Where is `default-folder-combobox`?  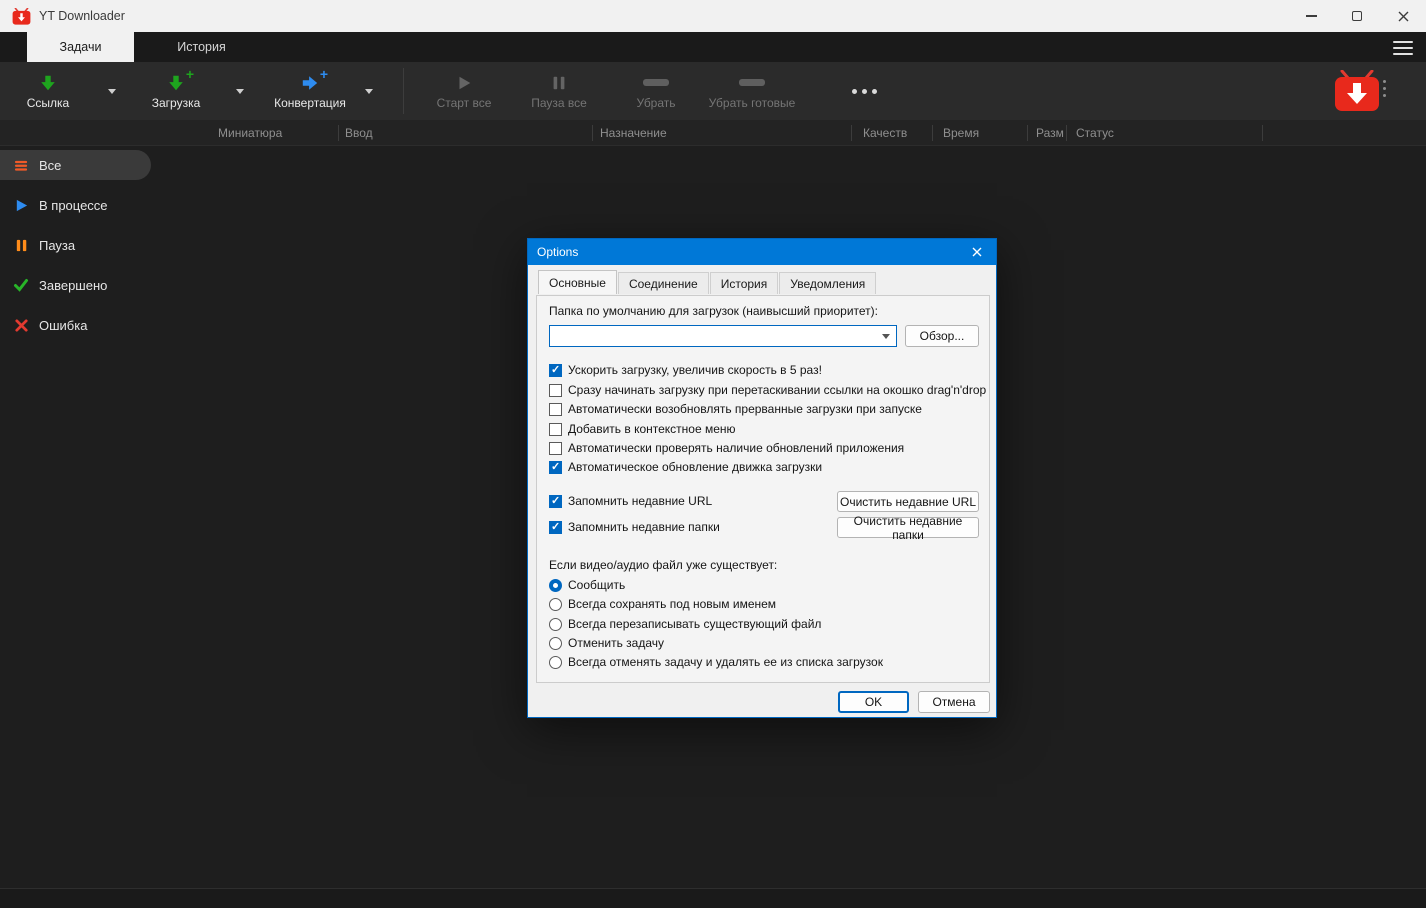
default-folder-combobox is located at coordinates (723, 336).